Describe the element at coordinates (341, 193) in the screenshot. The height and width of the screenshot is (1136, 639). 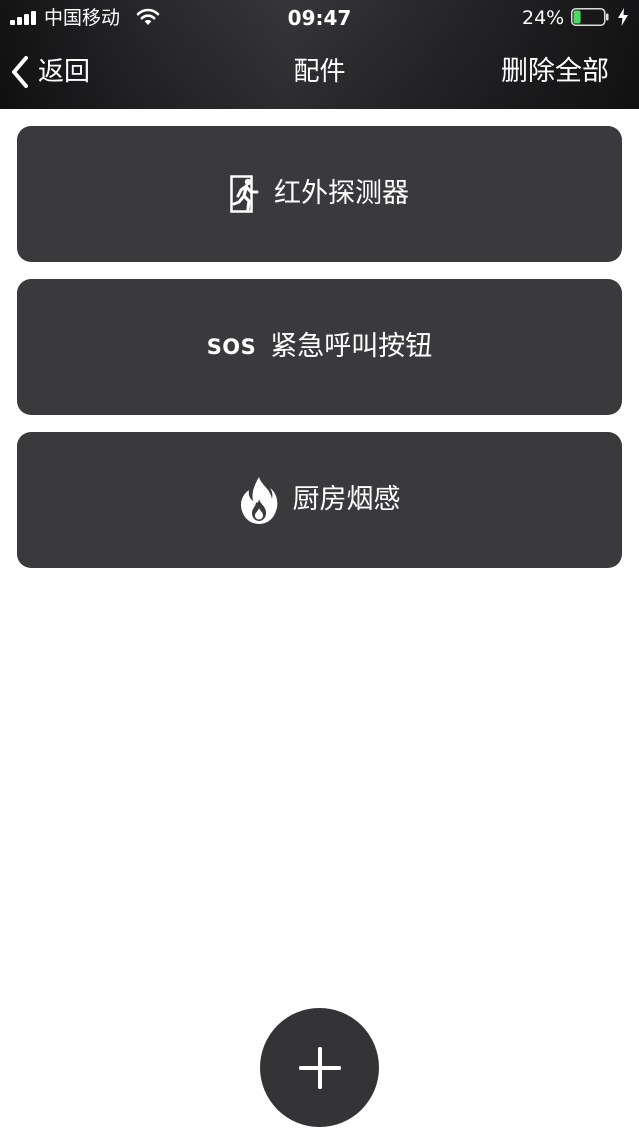
I see `accessory-label: 红外探测器` at that location.